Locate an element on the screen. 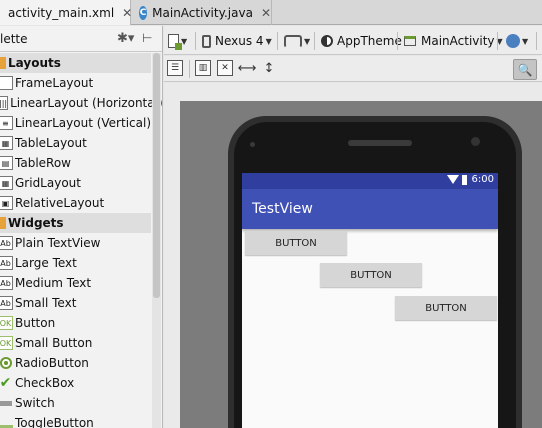 The image size is (542, 428). palette-scrollbar is located at coordinates (156, 240).